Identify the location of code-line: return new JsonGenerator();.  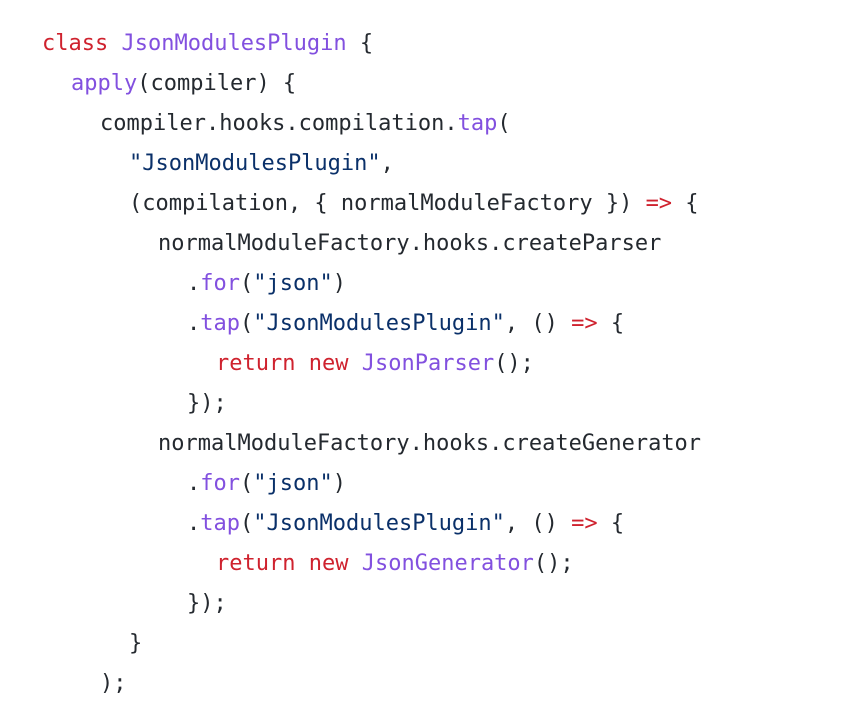
(442, 564).